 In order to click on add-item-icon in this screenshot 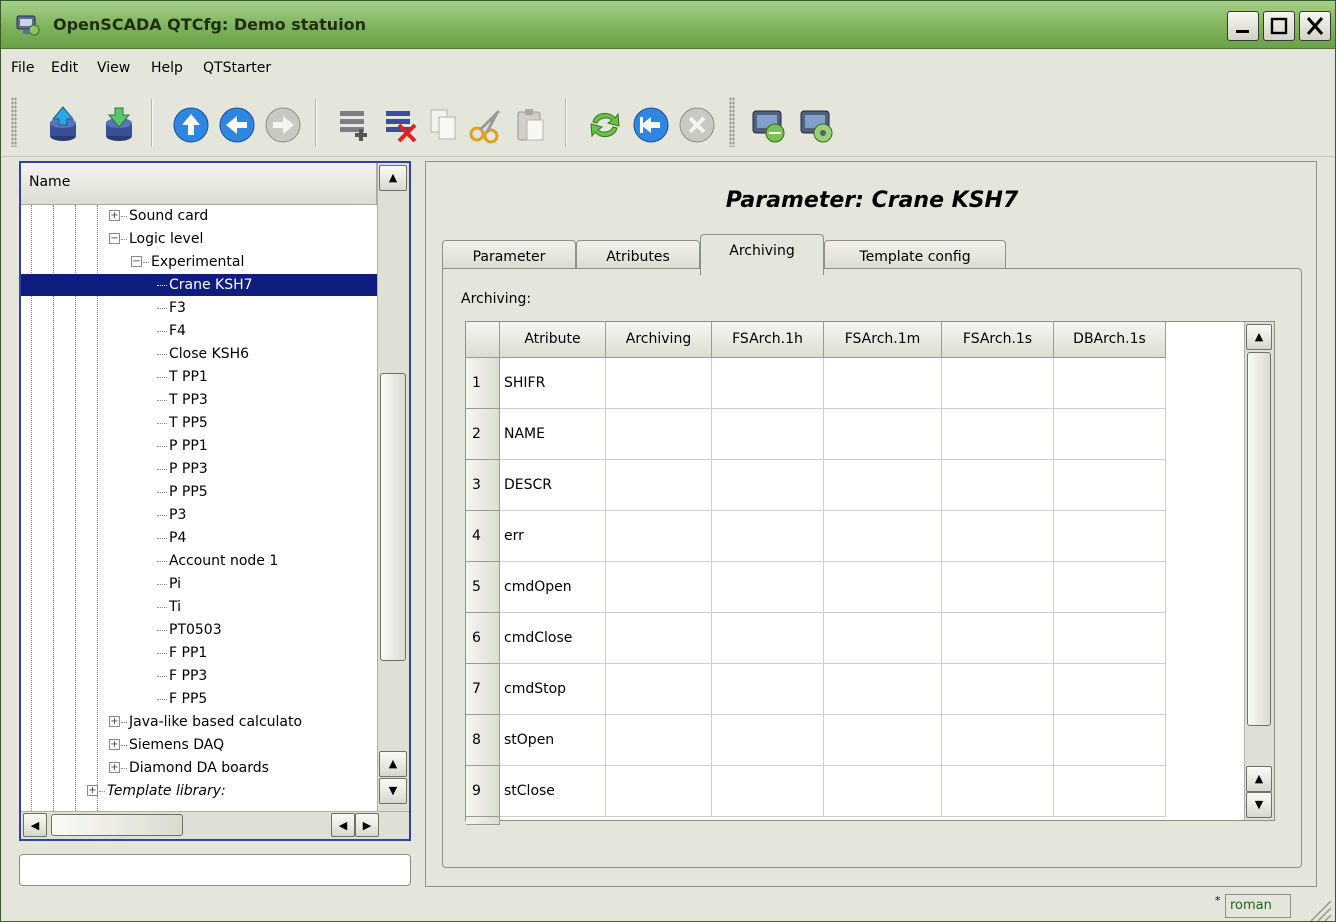, I will do `click(355, 125)`.